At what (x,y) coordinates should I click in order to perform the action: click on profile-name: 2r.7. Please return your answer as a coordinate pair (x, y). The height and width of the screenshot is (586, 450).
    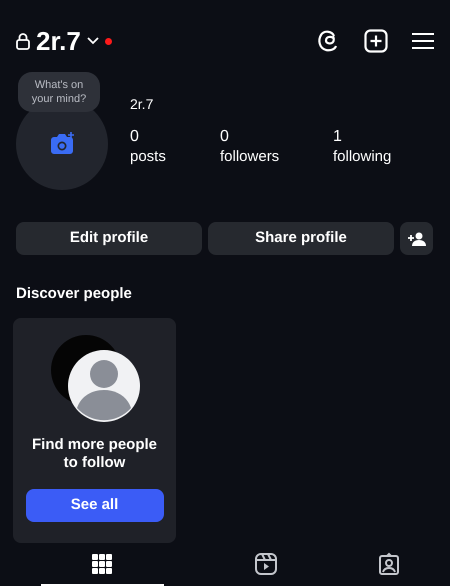
    Looking at the image, I should click on (142, 104).